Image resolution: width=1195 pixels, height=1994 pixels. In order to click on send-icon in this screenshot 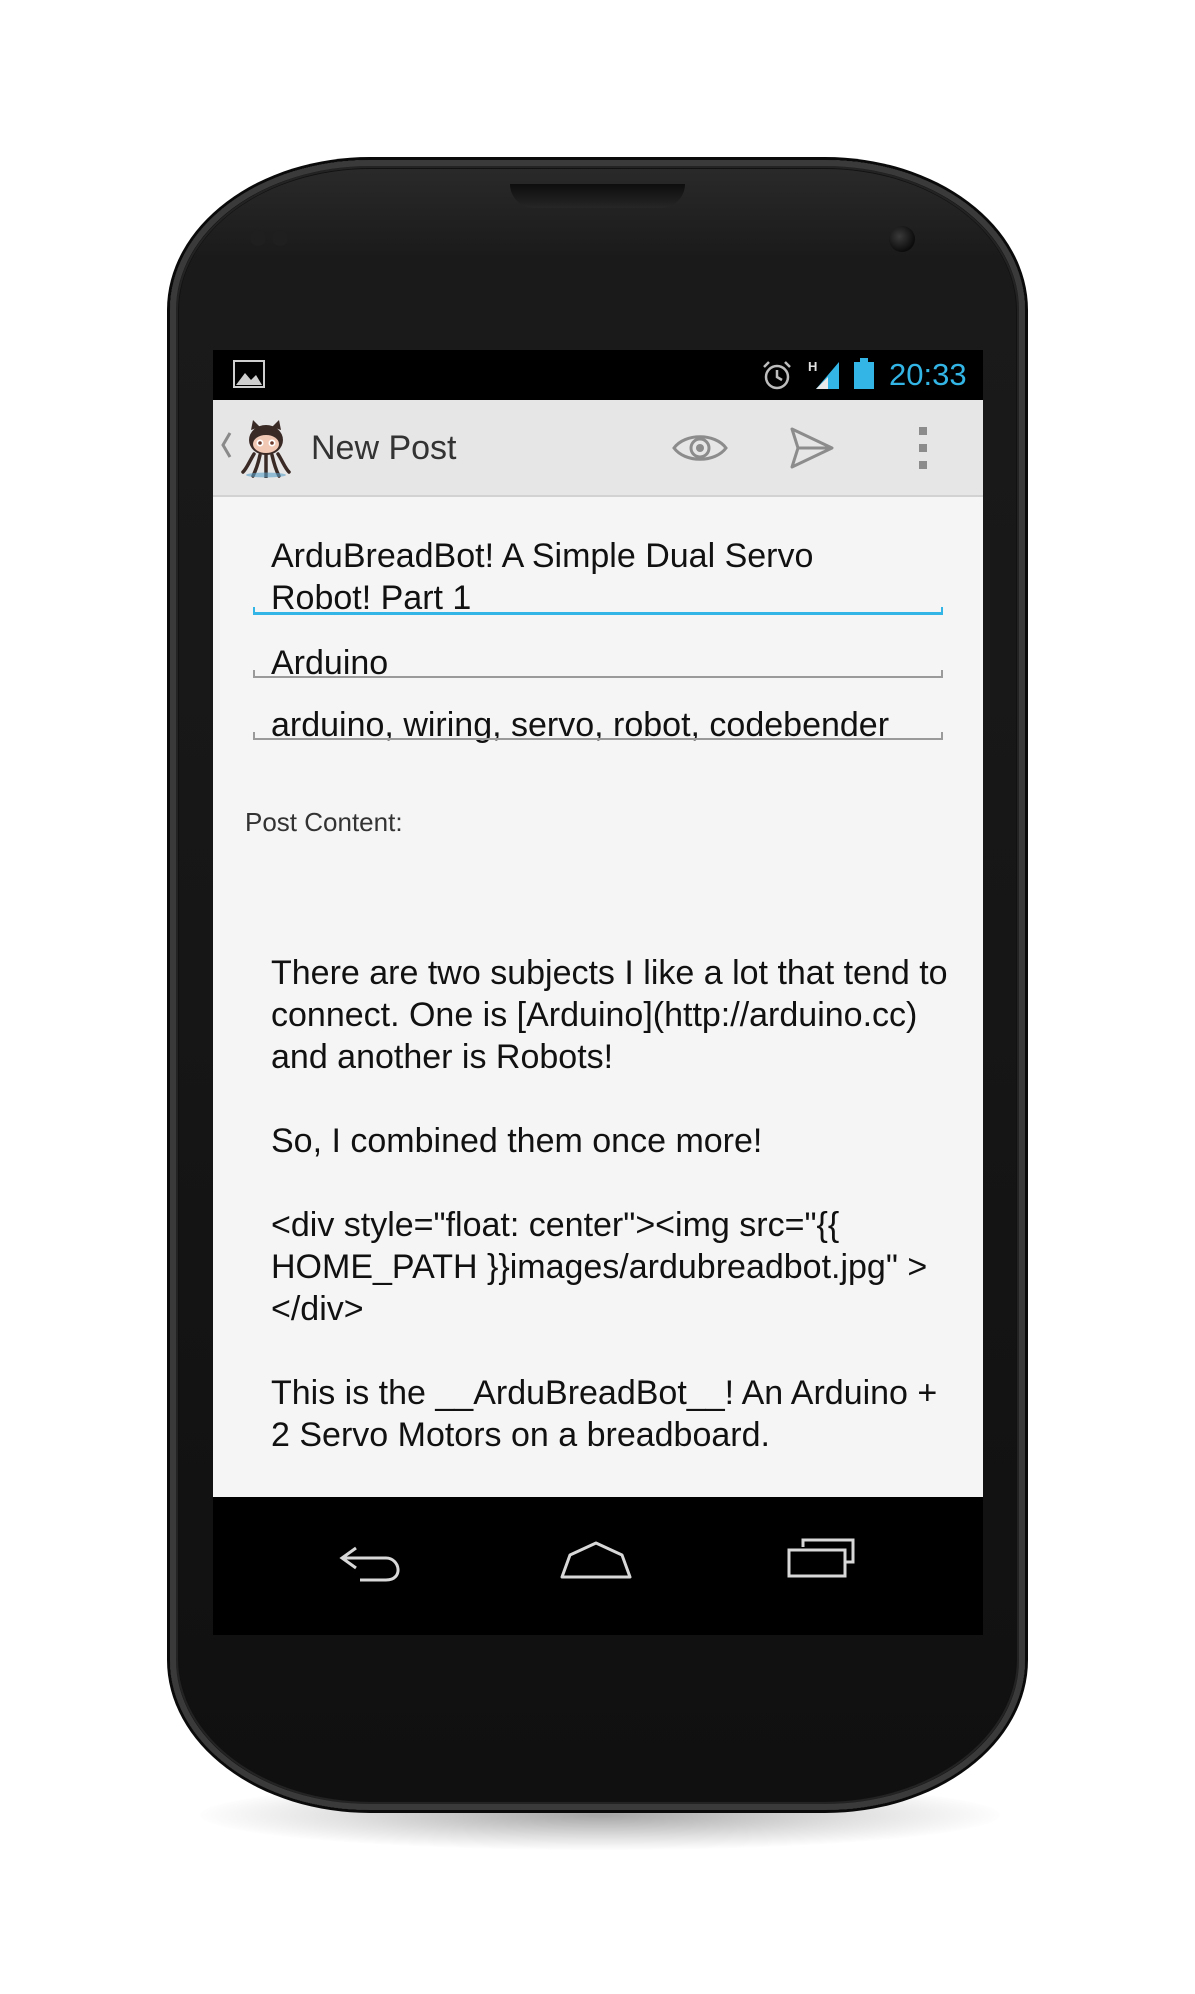, I will do `click(812, 448)`.